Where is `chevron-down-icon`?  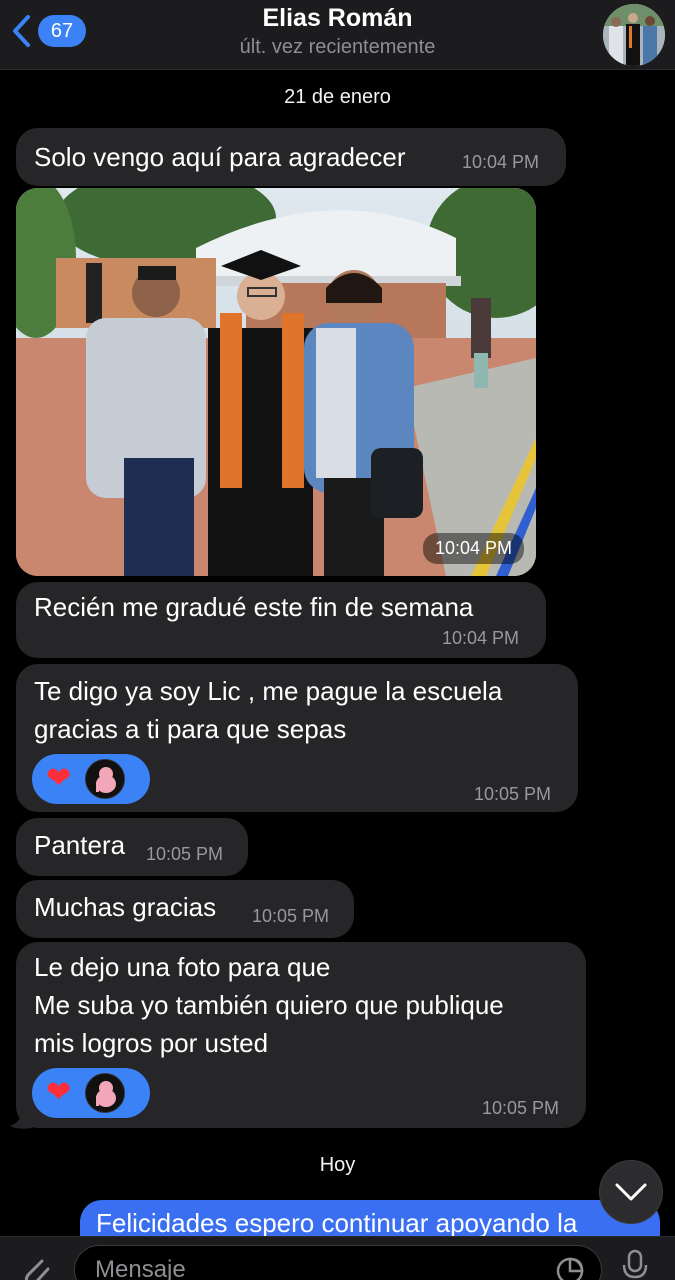 chevron-down-icon is located at coordinates (631, 1192).